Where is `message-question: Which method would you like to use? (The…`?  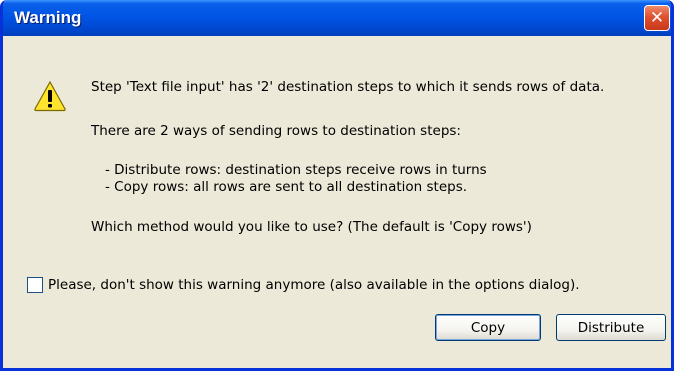 message-question: Which method would you like to use? (The… is located at coordinates (311, 227).